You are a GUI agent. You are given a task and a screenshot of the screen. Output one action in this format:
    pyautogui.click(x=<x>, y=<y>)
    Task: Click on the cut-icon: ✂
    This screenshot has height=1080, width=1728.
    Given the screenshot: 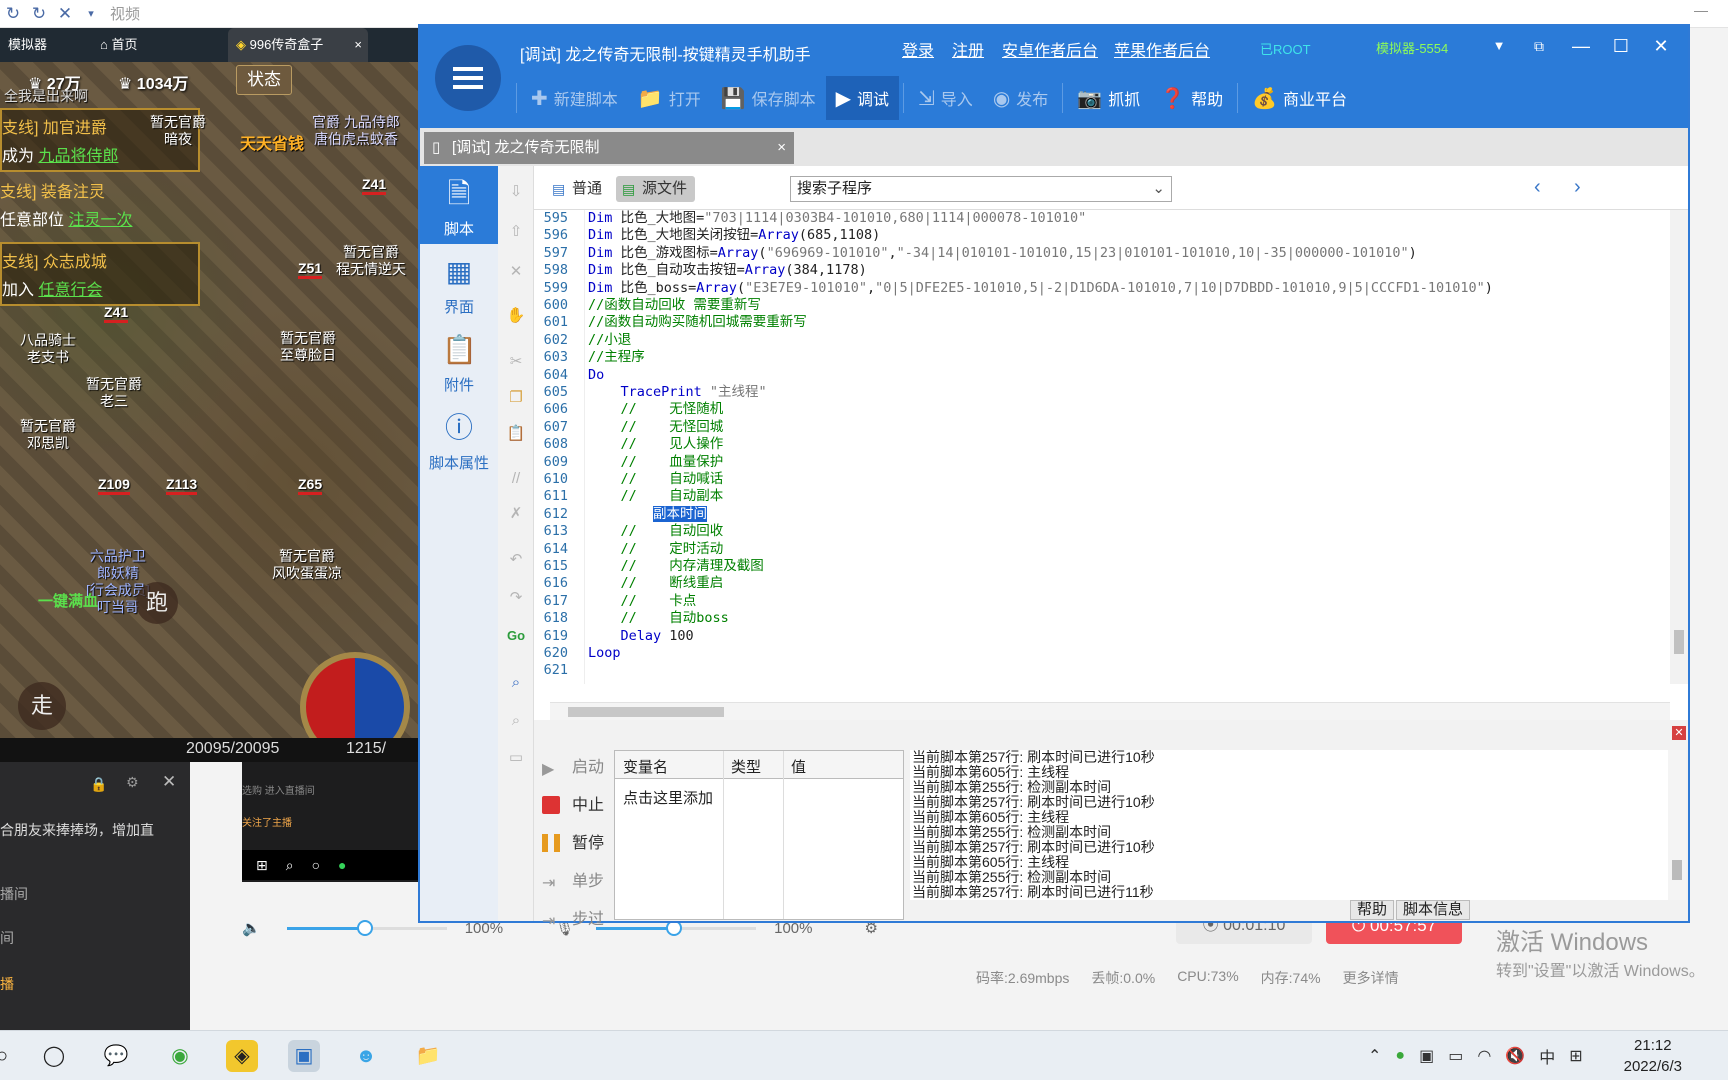 What is the action you would take?
    pyautogui.click(x=516, y=362)
    